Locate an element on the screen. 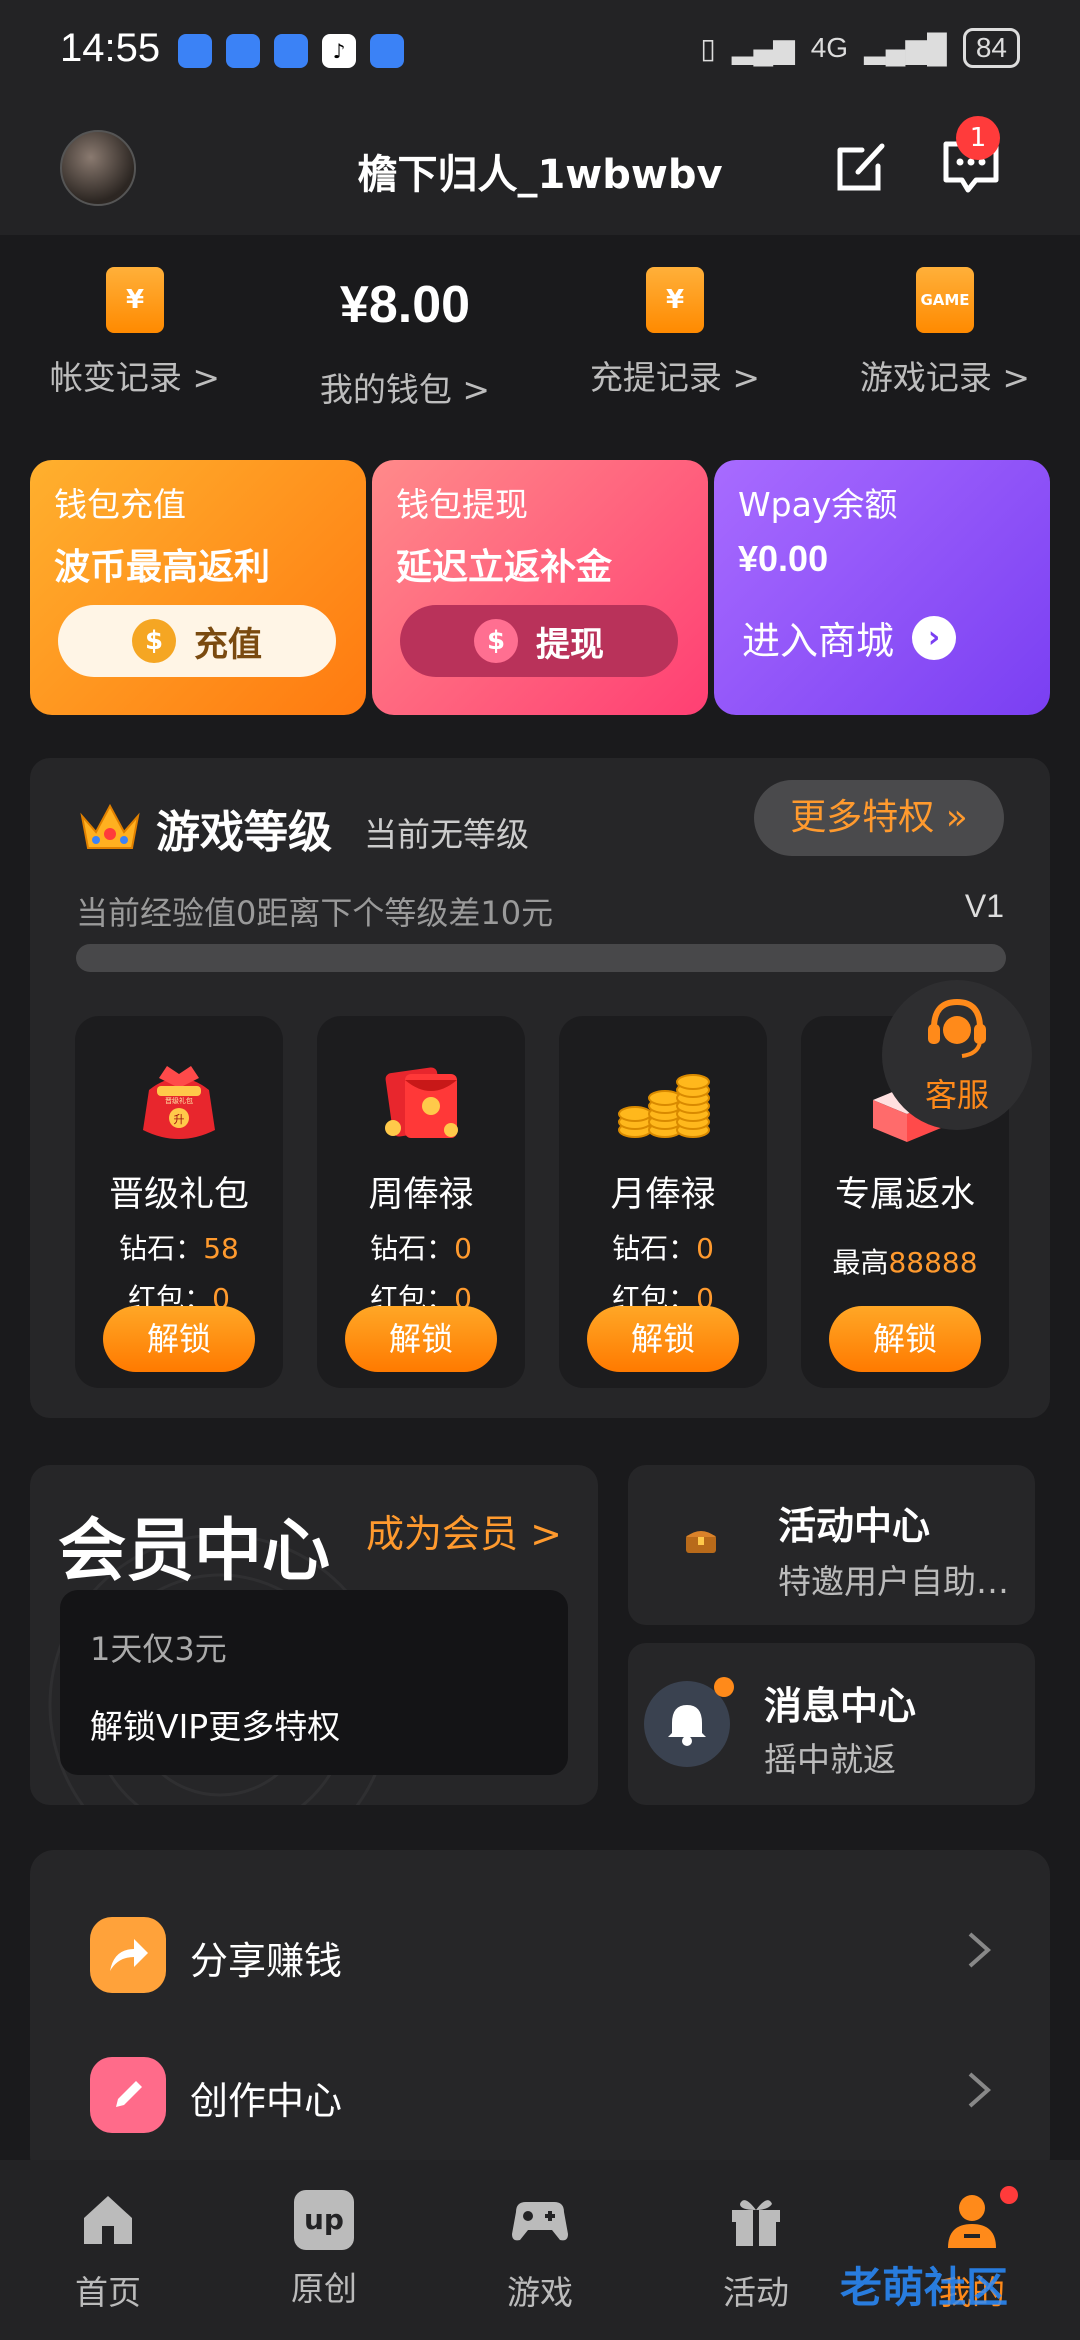 The image size is (1080, 2340). perk-max-line: 最高88888 is located at coordinates (905, 1261).